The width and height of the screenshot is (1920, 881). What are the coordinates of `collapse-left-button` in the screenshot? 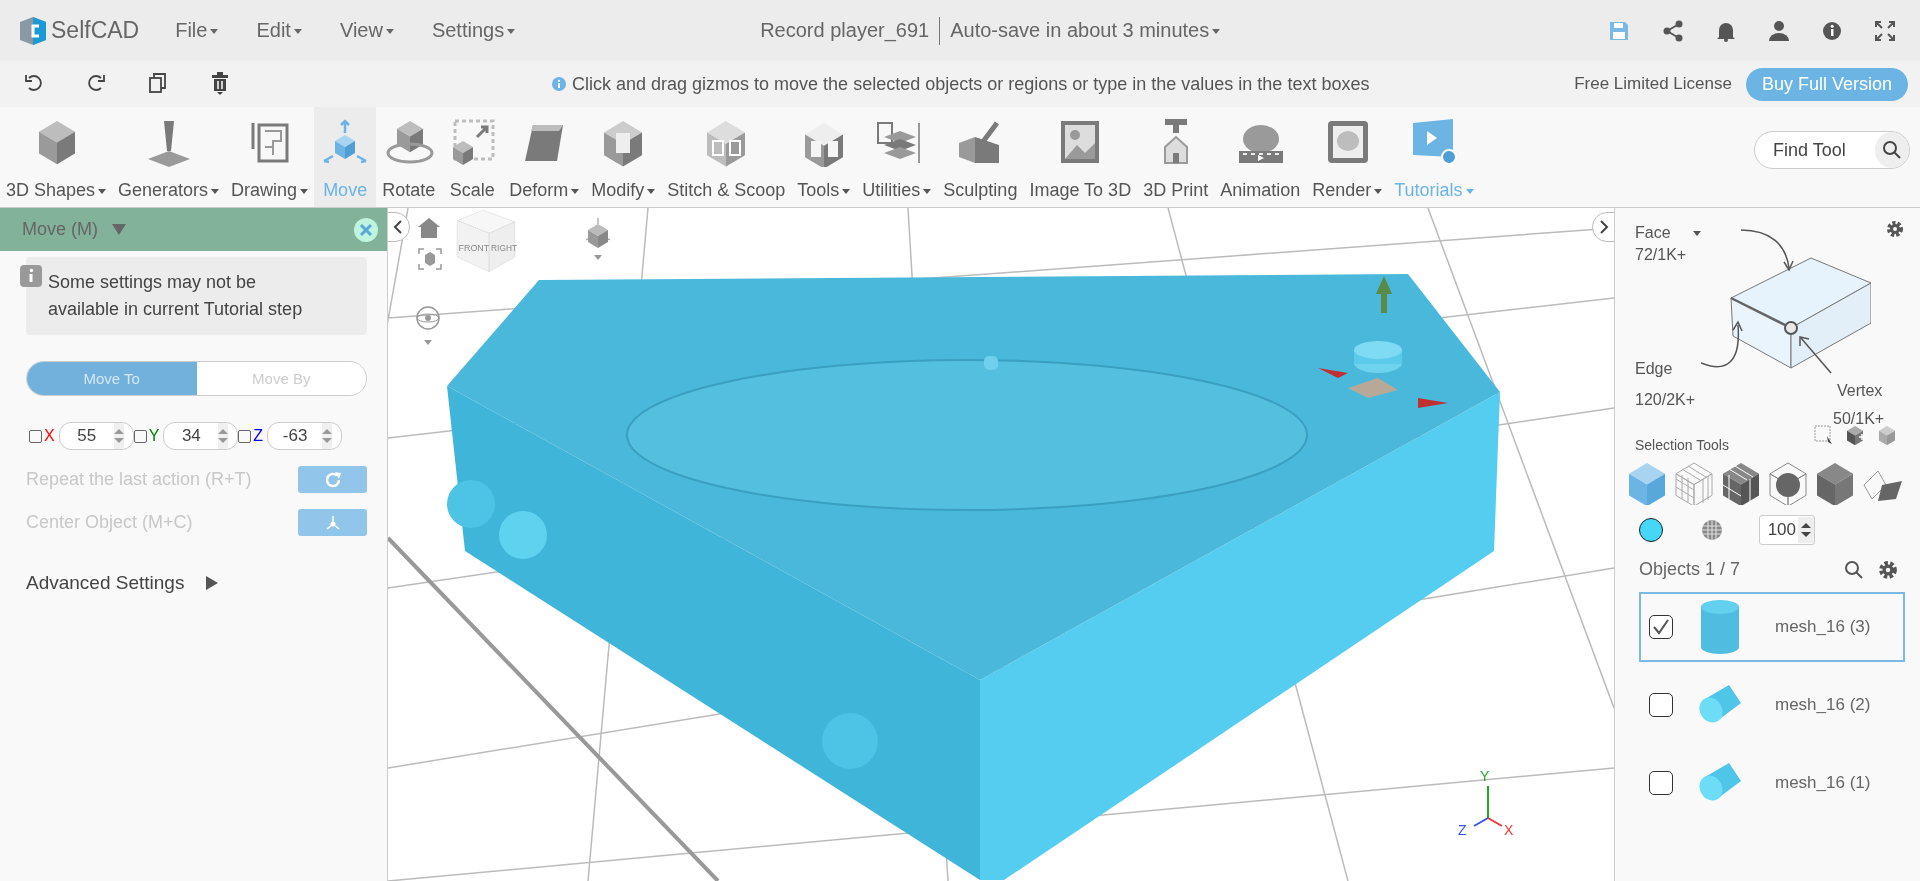 It's located at (399, 227).